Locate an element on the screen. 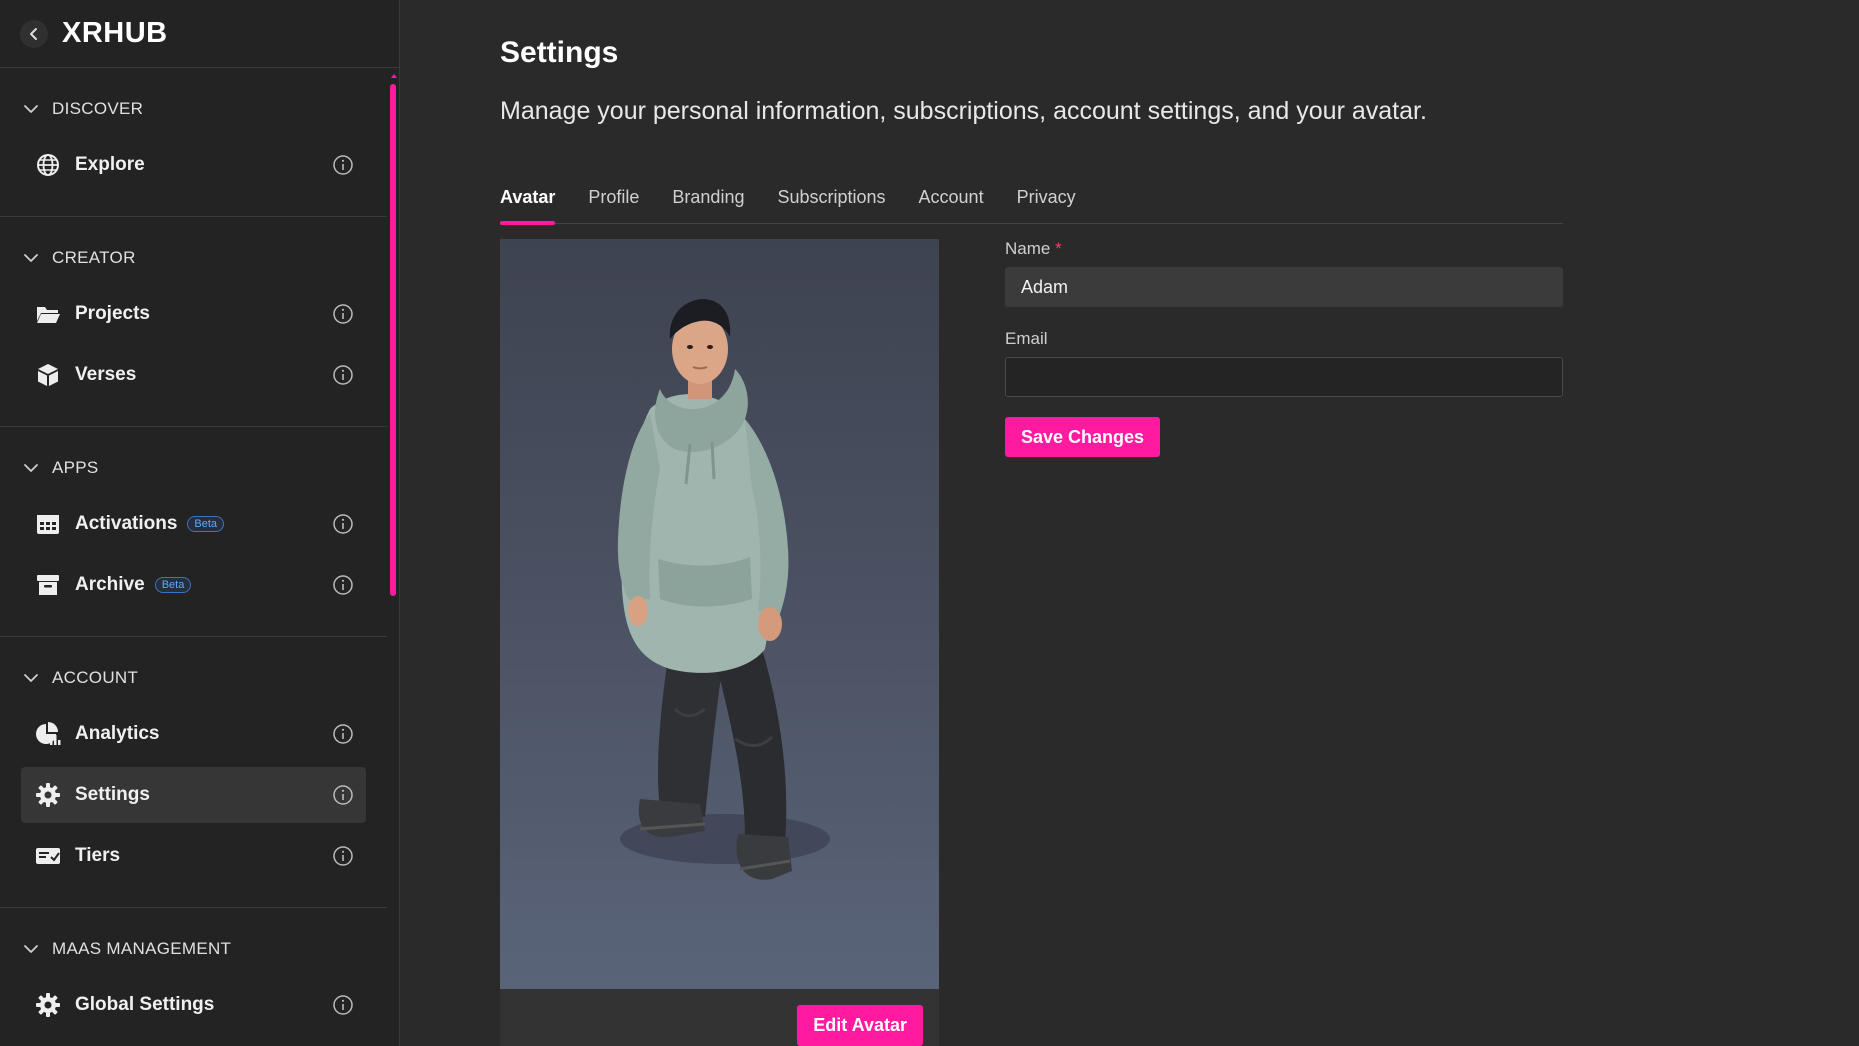 The image size is (1859, 1046). sidebar-item-verses: Verses is located at coordinates (193, 375).